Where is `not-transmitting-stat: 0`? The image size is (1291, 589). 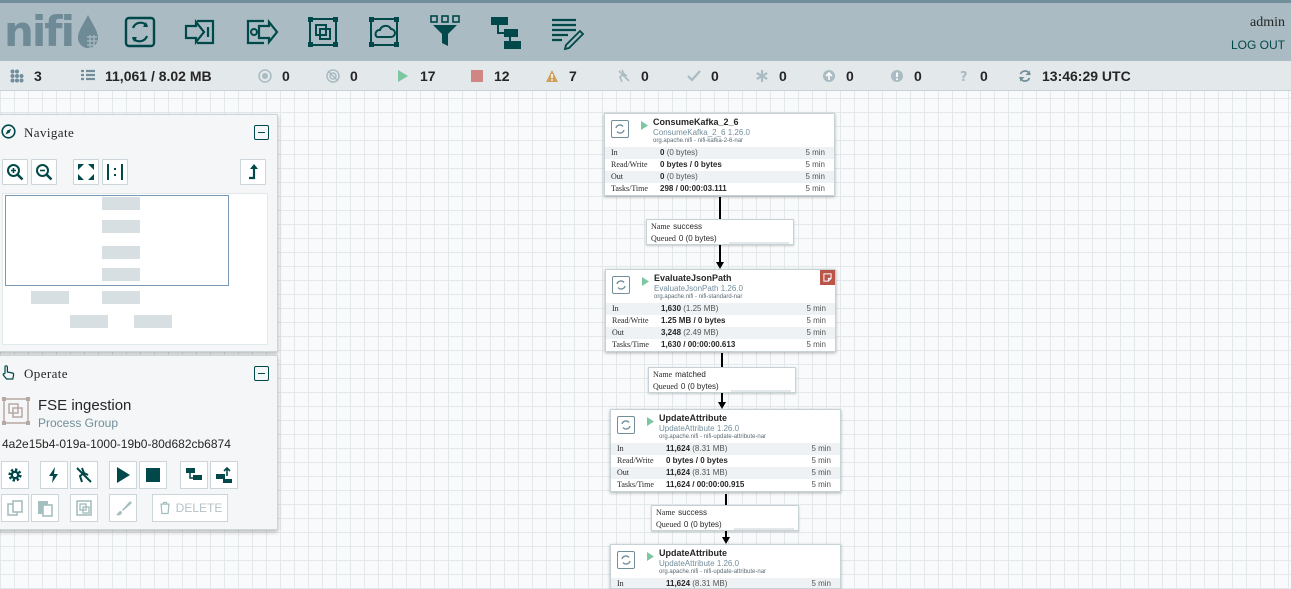
not-transmitting-stat: 0 is located at coordinates (342, 76).